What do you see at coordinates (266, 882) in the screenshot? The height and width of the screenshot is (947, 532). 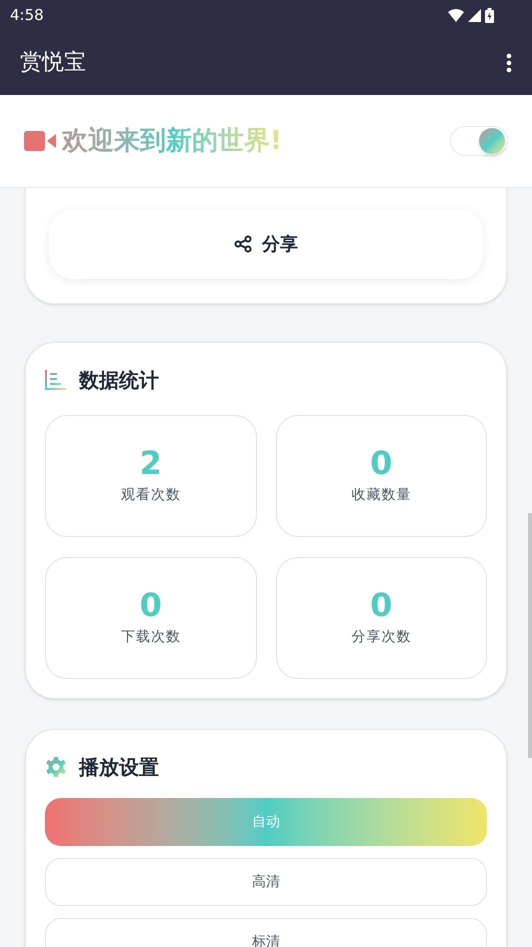 I see `quality-option: 高清` at bounding box center [266, 882].